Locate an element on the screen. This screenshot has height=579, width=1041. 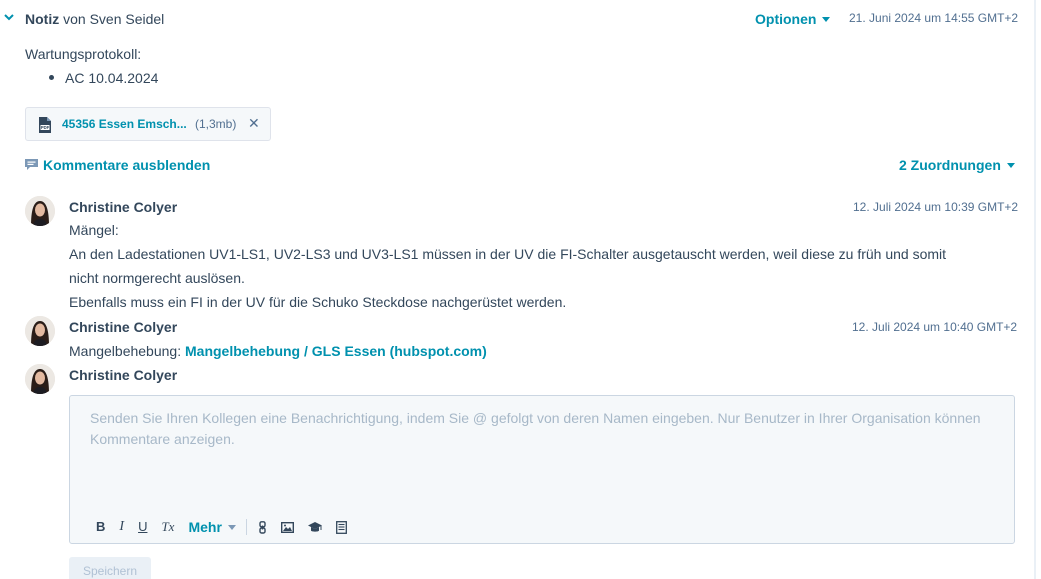
remove-attachment-close-icon: ✕ is located at coordinates (254, 123).